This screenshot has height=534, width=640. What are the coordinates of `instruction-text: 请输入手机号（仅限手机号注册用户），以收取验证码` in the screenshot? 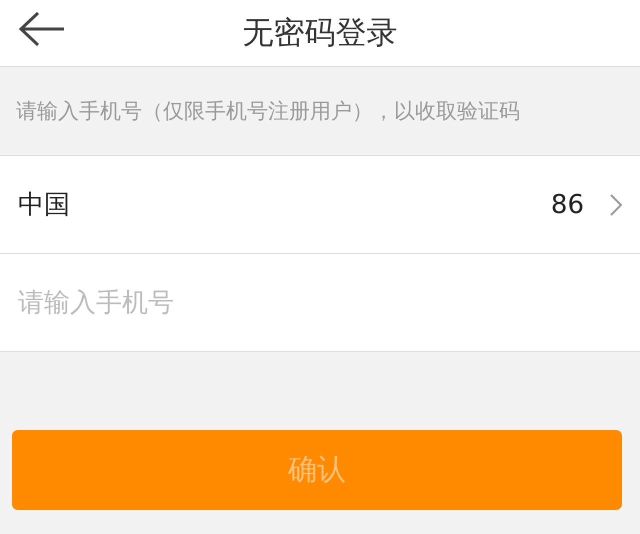 It's located at (268, 111).